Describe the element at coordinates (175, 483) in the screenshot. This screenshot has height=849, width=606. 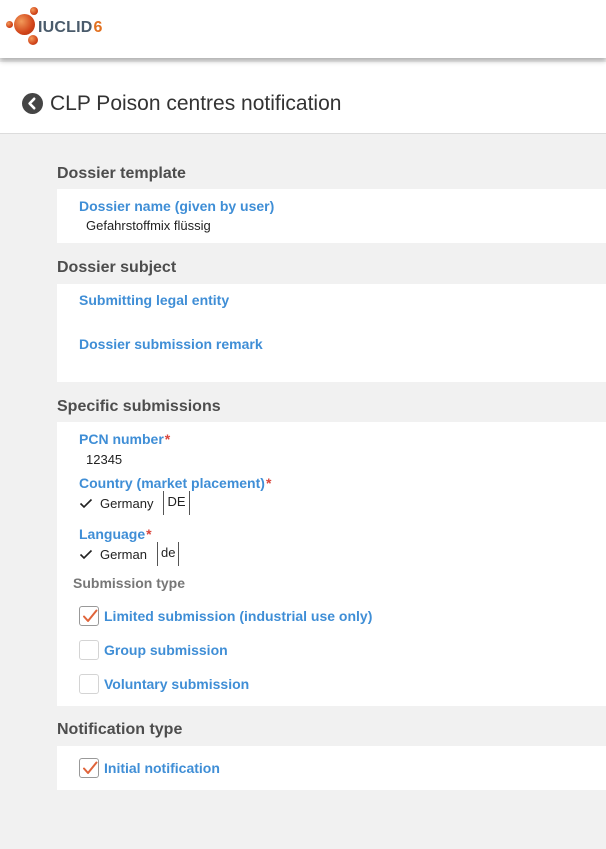
I see `country-label: Country (market placement)*` at that location.